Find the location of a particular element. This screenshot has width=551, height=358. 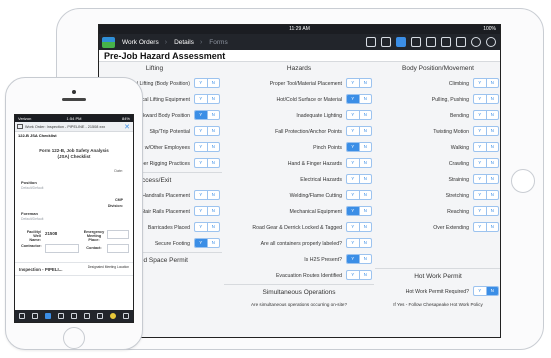

contractor-input is located at coordinates (62, 248).